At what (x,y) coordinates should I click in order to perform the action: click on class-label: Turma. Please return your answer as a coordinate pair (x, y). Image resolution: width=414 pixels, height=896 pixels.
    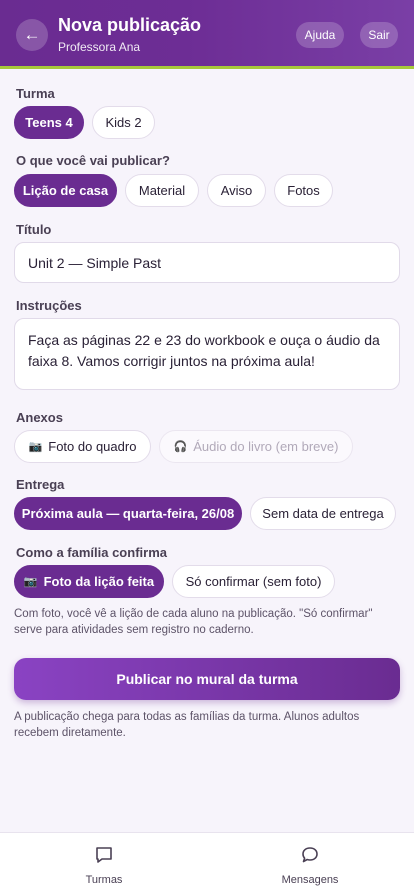
    Looking at the image, I should click on (35, 93).